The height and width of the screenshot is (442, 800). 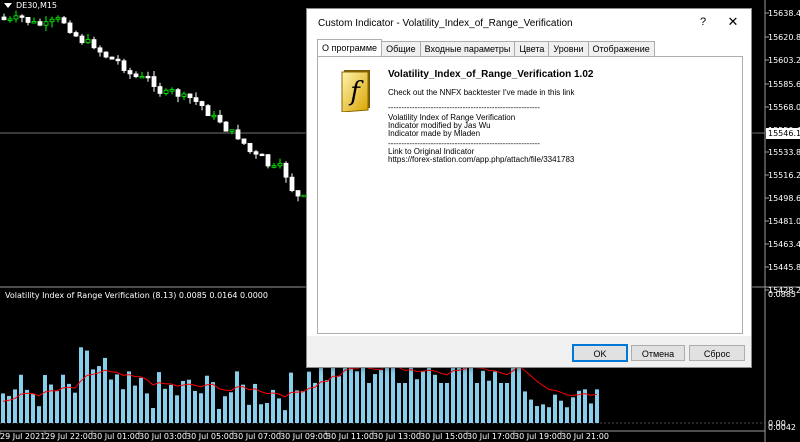 I want to click on price-label: 15516.20, so click(x=784, y=175).